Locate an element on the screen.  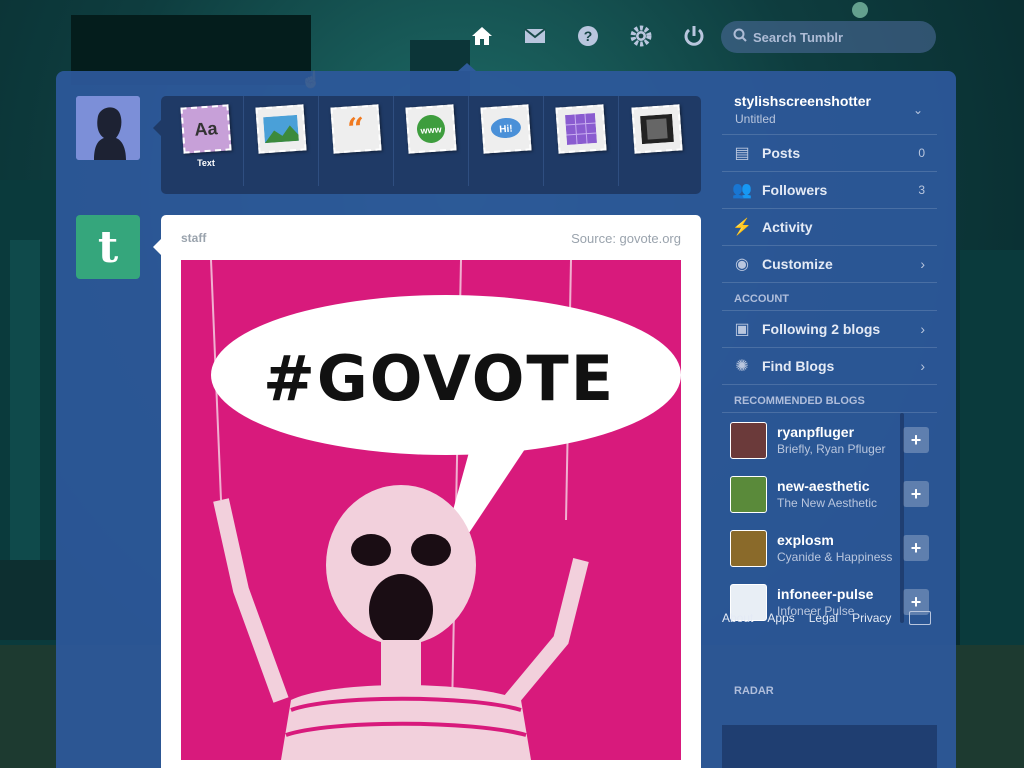
footer-link-about: About is located at coordinates (737, 618).